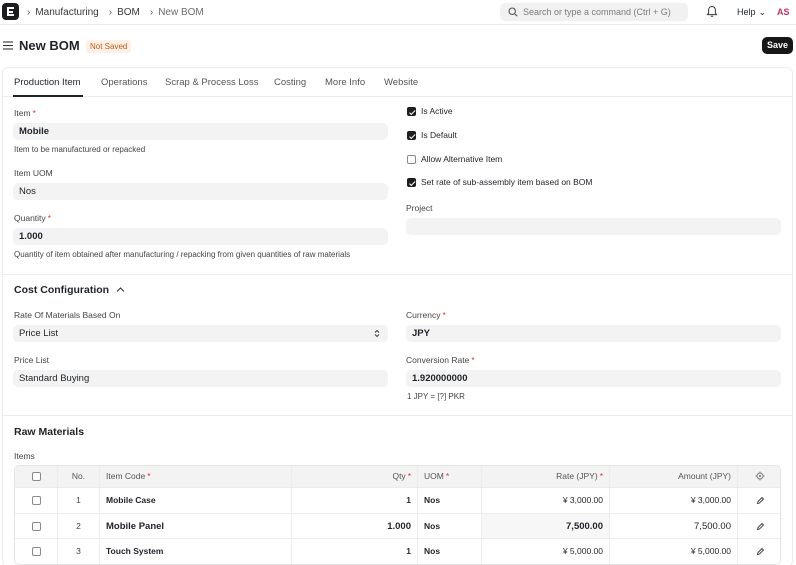 The height and width of the screenshot is (565, 796). Describe the element at coordinates (124, 82) in the screenshot. I see `tab-operations: Operations` at that location.